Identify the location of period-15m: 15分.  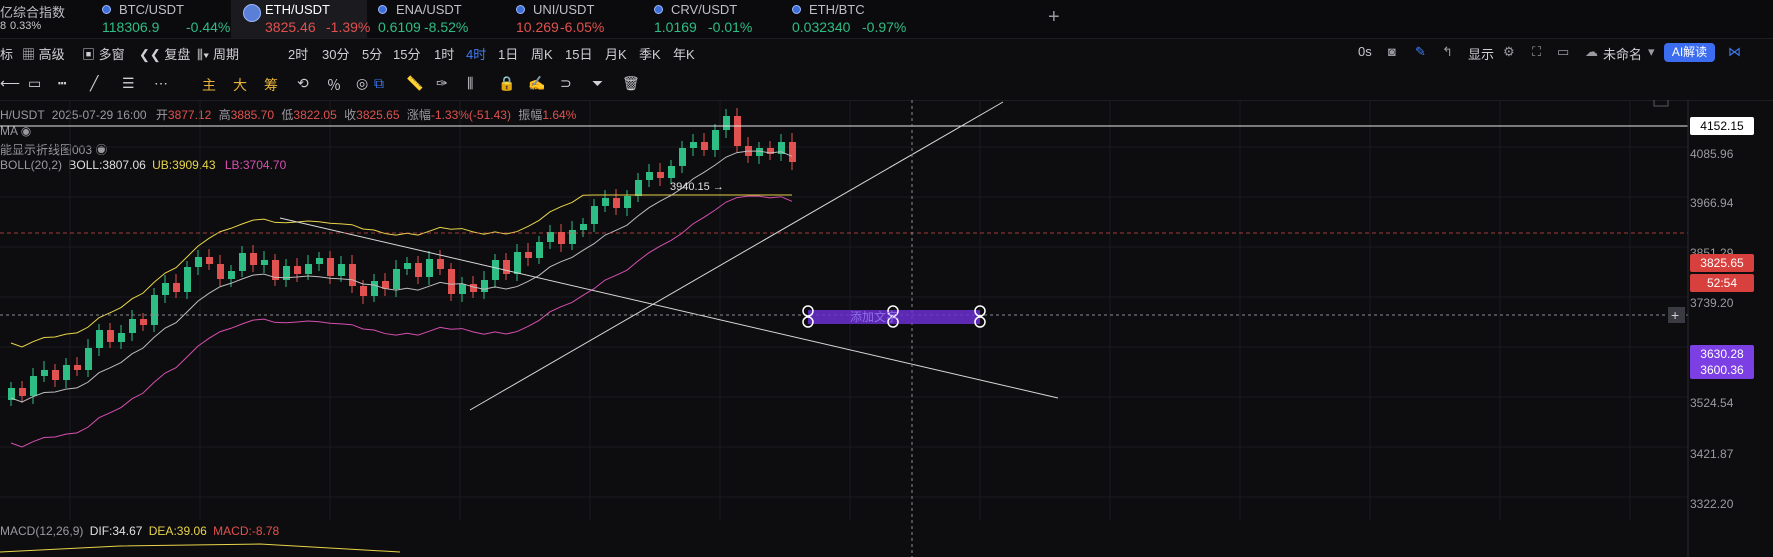
(406, 53).